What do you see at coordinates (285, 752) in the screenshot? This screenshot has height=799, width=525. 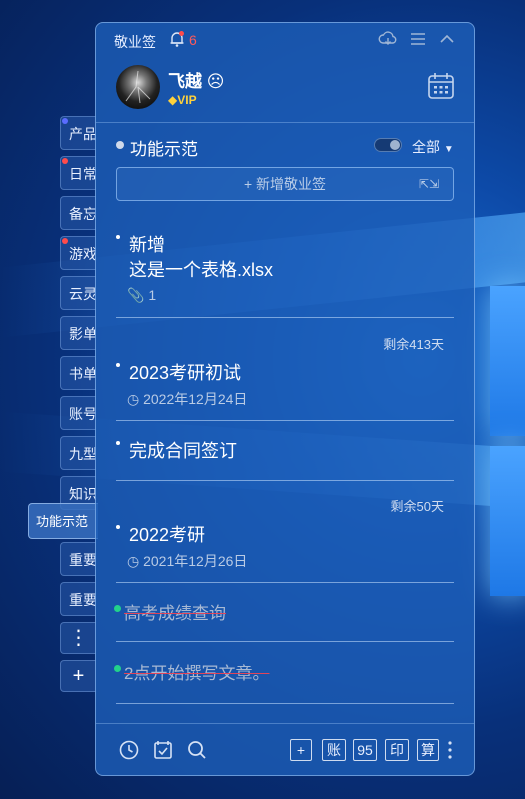 I see `bottom-toolbar: + 账 95 印 算` at bounding box center [285, 752].